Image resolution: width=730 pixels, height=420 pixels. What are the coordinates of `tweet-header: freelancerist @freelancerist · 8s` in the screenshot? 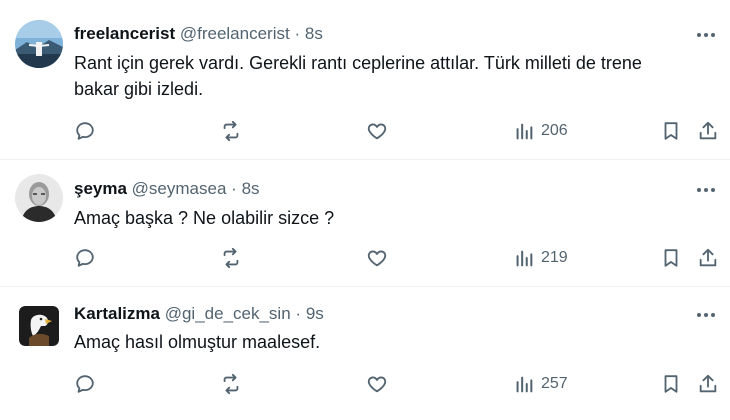 It's located at (198, 34).